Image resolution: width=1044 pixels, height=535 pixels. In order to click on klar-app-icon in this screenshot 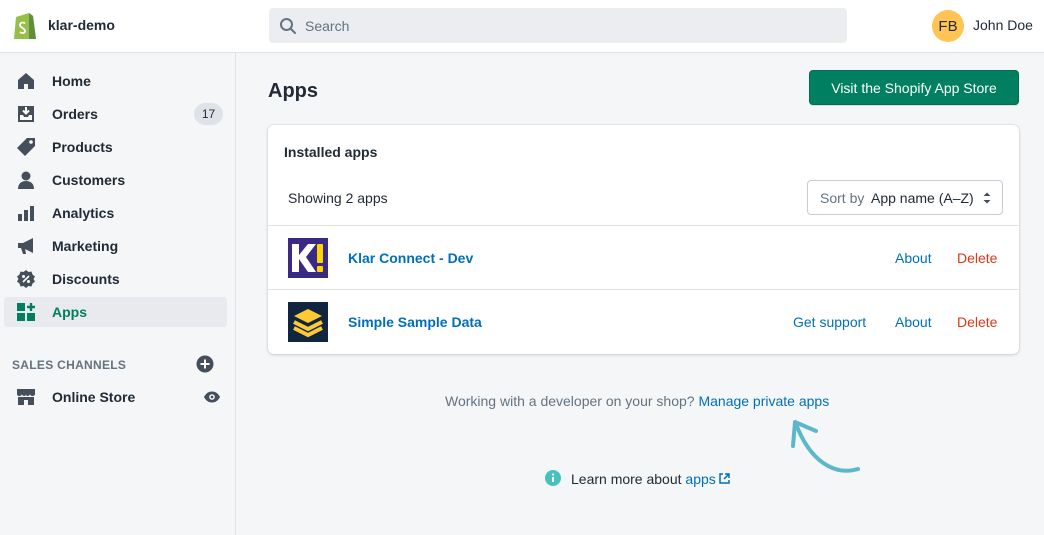, I will do `click(308, 258)`.